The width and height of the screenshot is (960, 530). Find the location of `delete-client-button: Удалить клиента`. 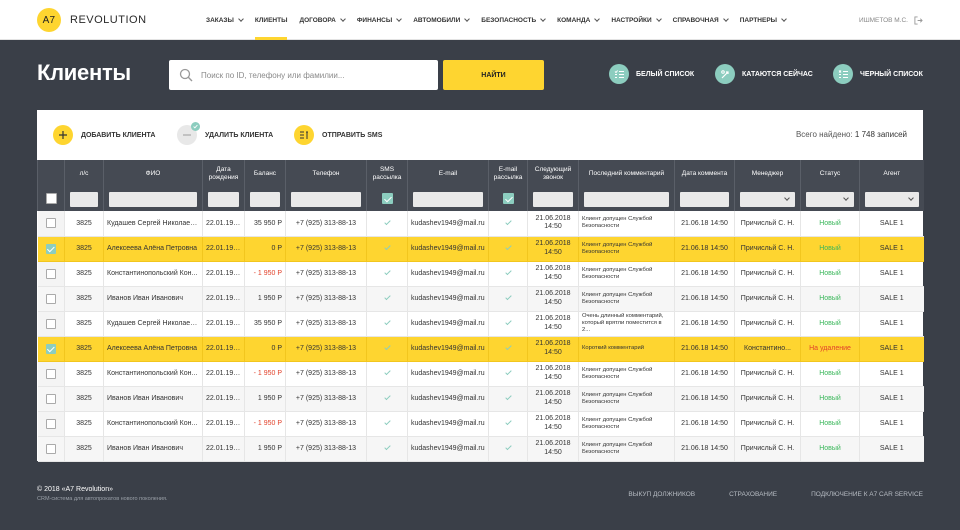

delete-client-button: Удалить клиента is located at coordinates (225, 133).